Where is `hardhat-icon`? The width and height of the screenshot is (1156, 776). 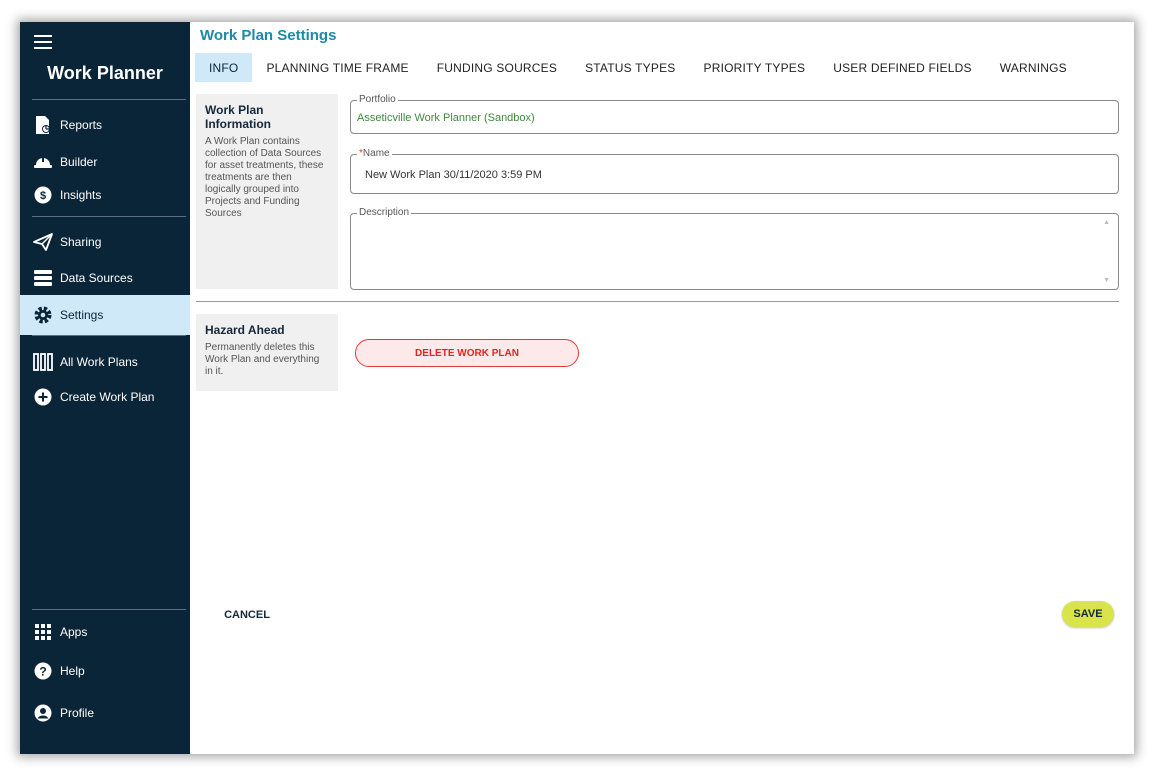 hardhat-icon is located at coordinates (43, 162).